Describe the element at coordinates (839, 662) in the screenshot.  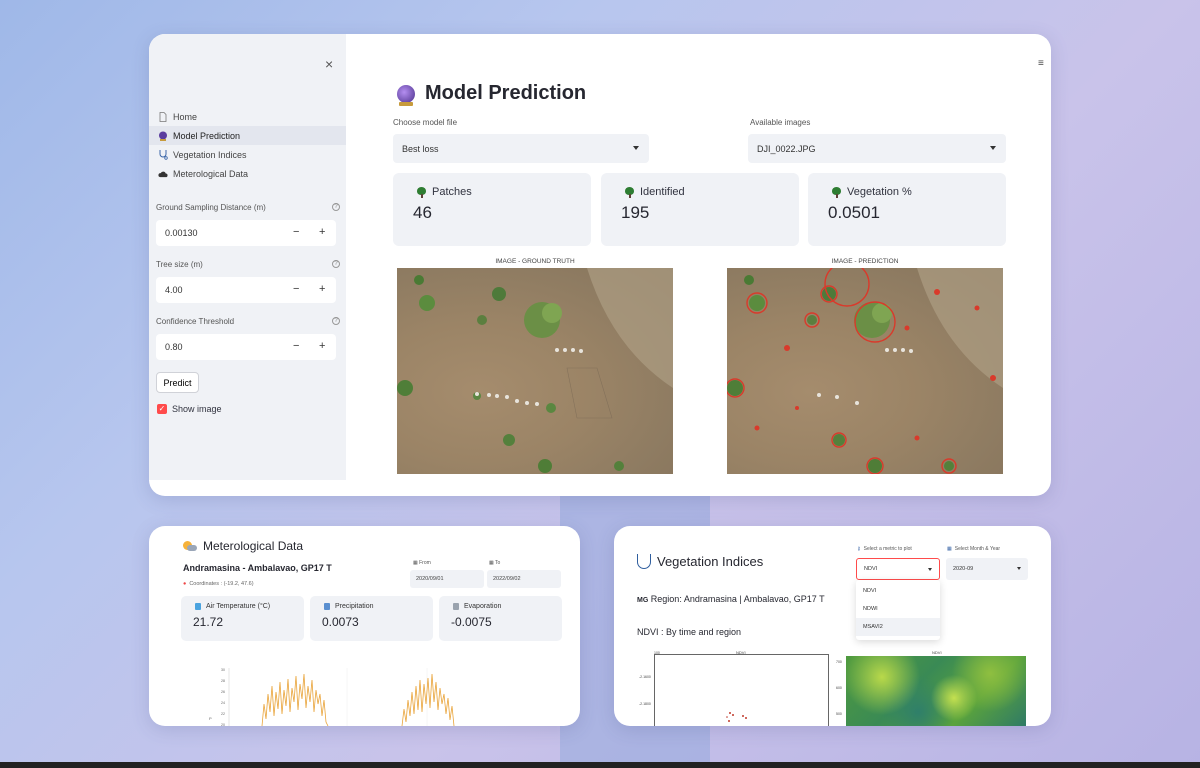
I see `right-axis-label: 700` at that location.